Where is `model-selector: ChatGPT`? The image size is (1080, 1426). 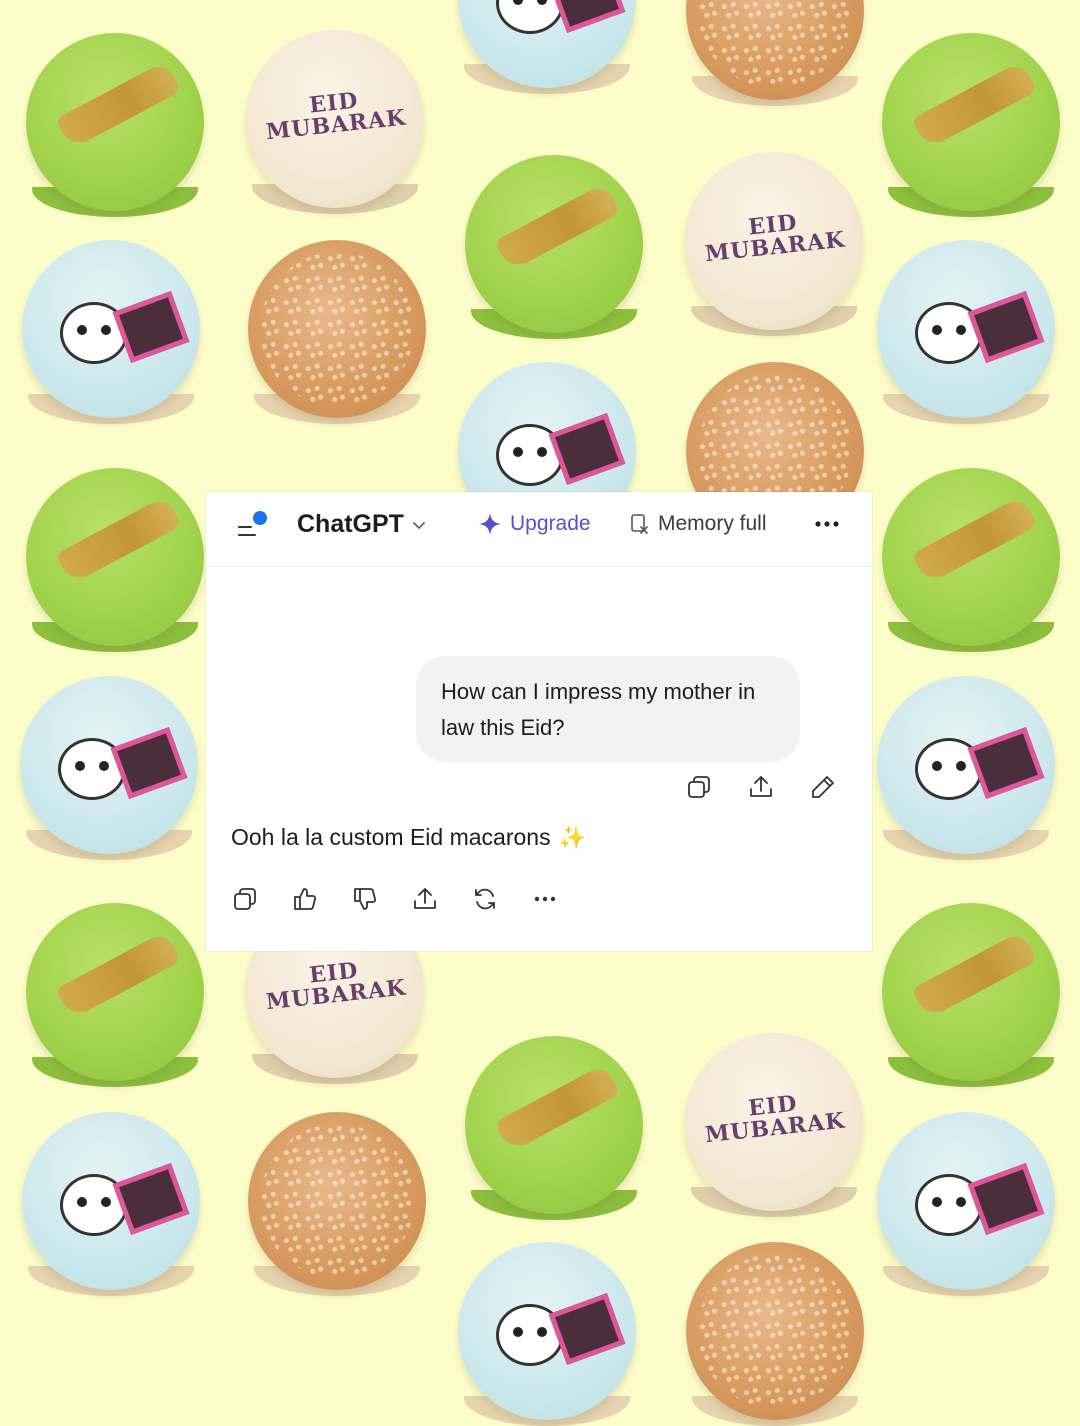
model-selector: ChatGPT is located at coordinates (361, 524).